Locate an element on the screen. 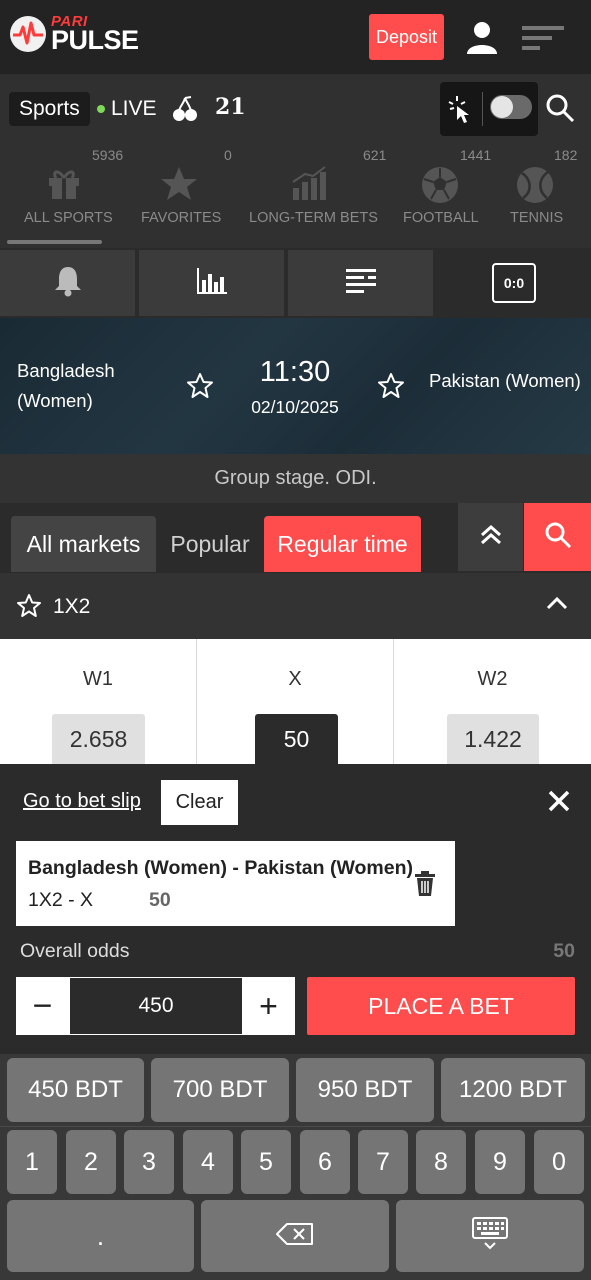  category-favorites: 0 FAVORITES is located at coordinates (185, 196).